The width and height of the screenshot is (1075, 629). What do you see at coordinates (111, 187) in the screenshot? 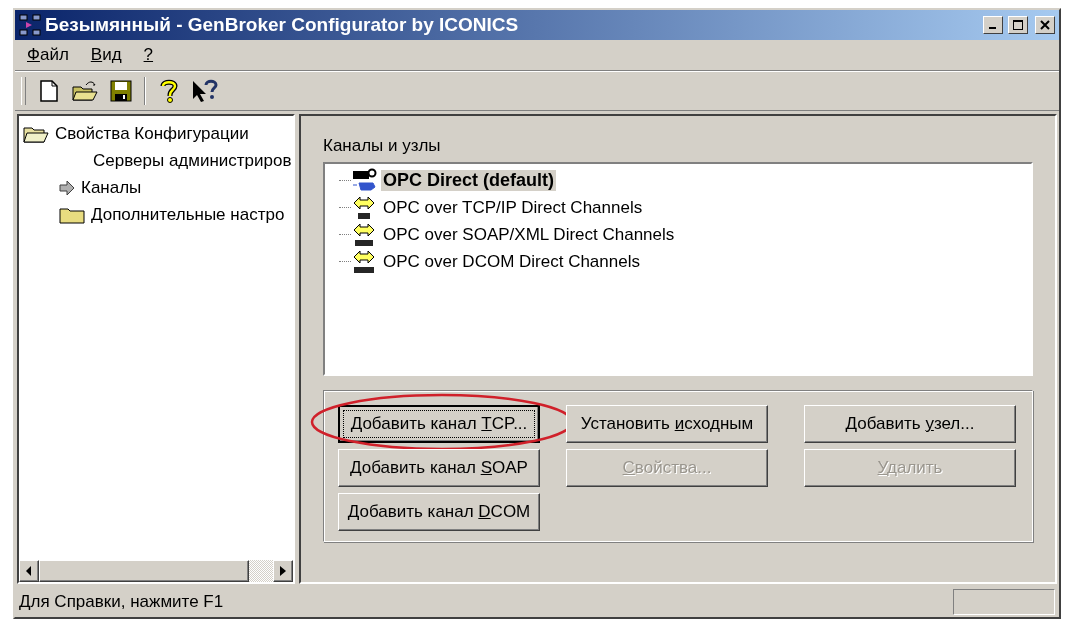
I see `tree-item: Каналы` at bounding box center [111, 187].